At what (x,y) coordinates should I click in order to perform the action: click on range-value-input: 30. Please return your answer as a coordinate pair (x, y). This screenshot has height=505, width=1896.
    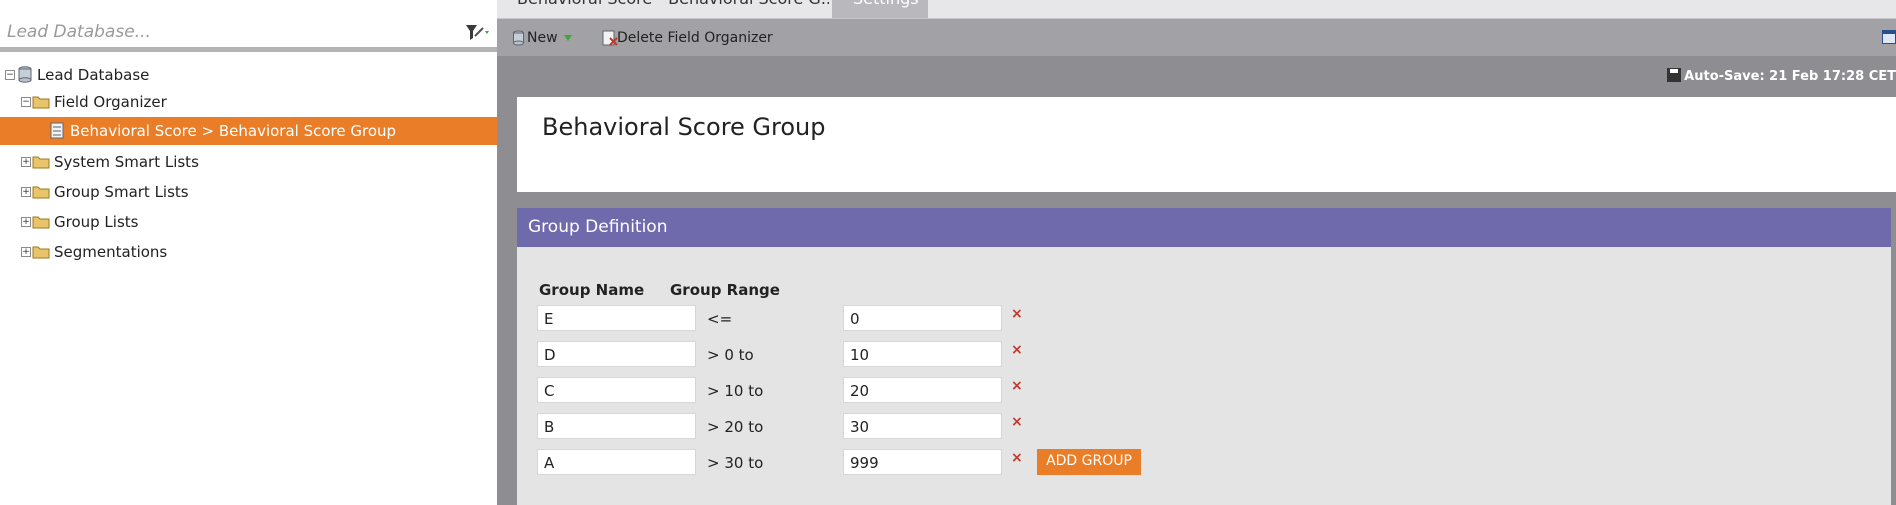
    Looking at the image, I should click on (922, 426).